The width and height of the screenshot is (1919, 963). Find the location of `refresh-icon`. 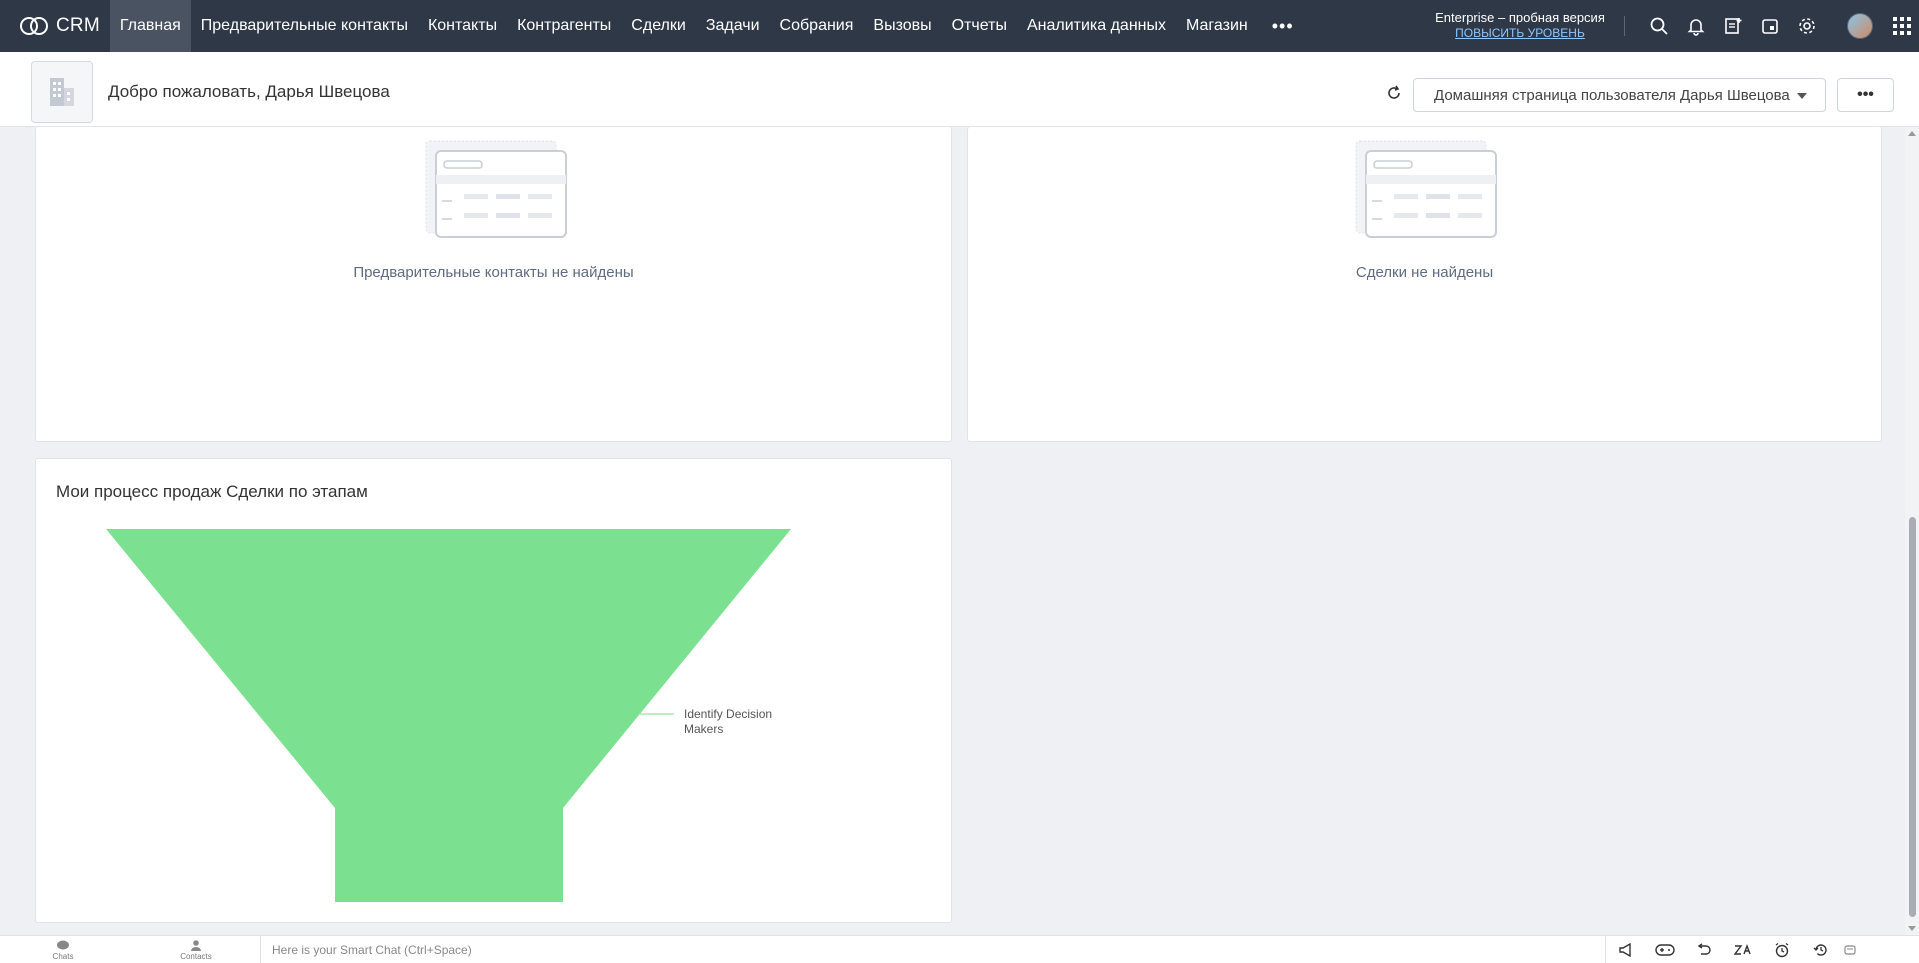

refresh-icon is located at coordinates (1394, 92).